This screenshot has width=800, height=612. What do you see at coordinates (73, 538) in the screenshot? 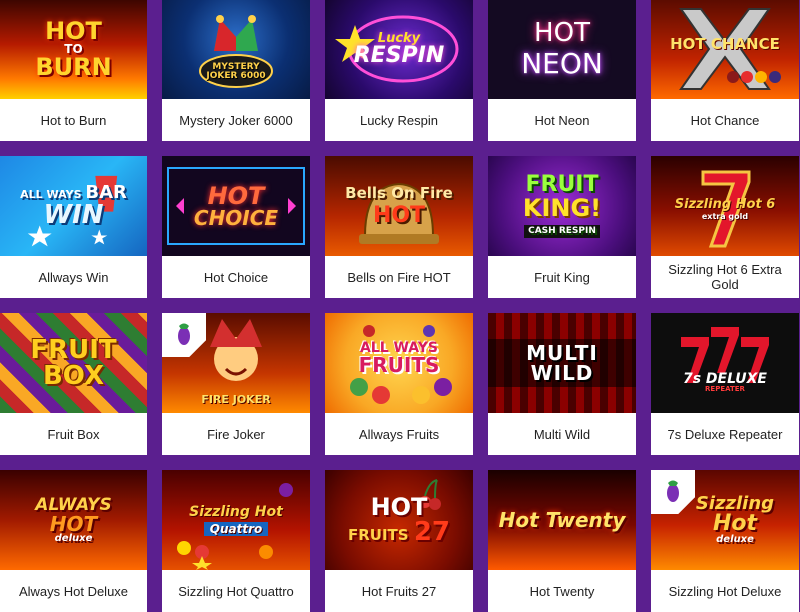
I see `logo-line: deluxe` at bounding box center [73, 538].